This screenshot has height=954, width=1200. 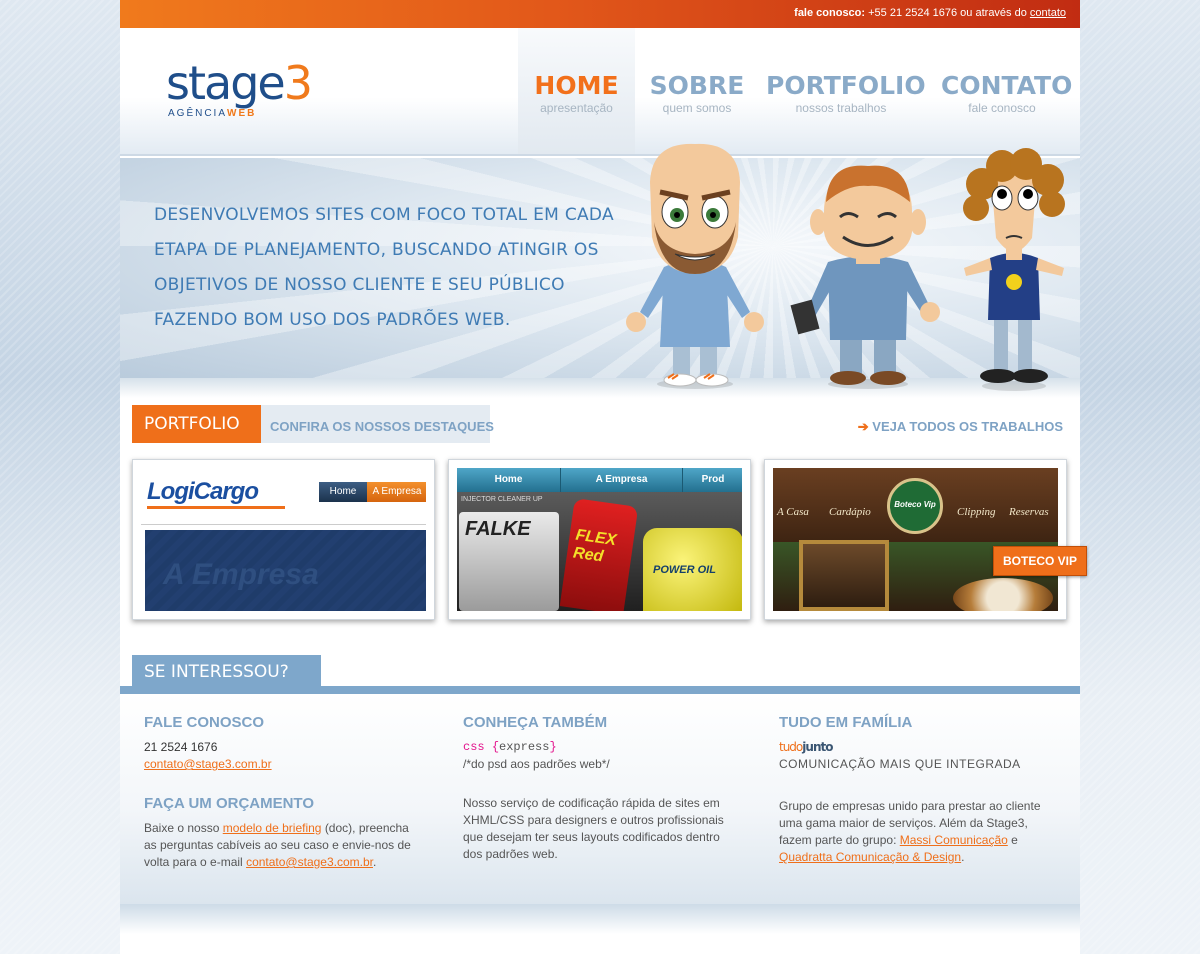 What do you see at coordinates (1029, 512) in the screenshot?
I see `boteco-menu-reservas: Reservas` at bounding box center [1029, 512].